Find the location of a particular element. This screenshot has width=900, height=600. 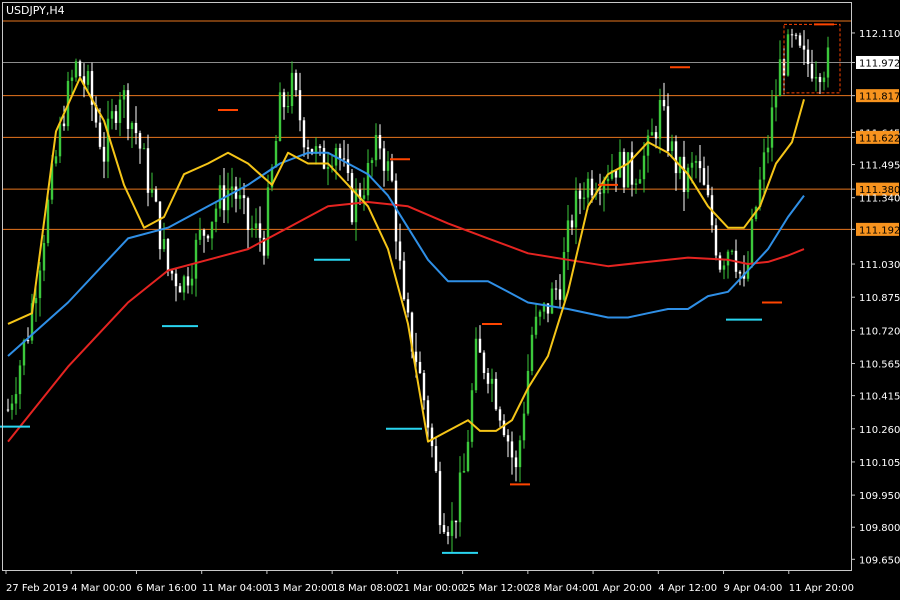

y-tick-label: 109.650 is located at coordinates (879, 560).